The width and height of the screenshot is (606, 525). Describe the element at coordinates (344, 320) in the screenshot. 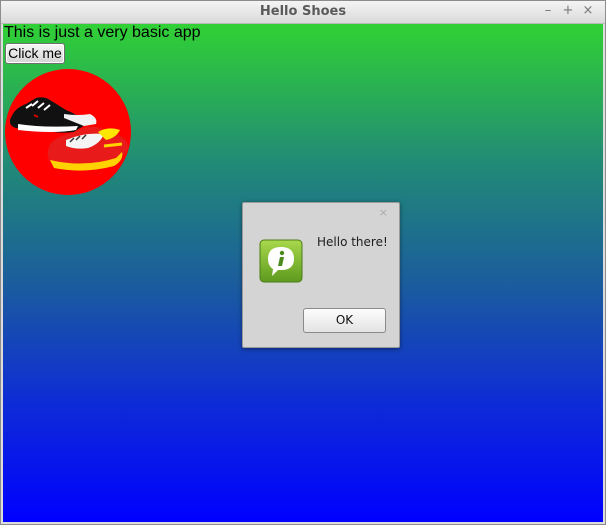

I see `ok-button: OK` at that location.